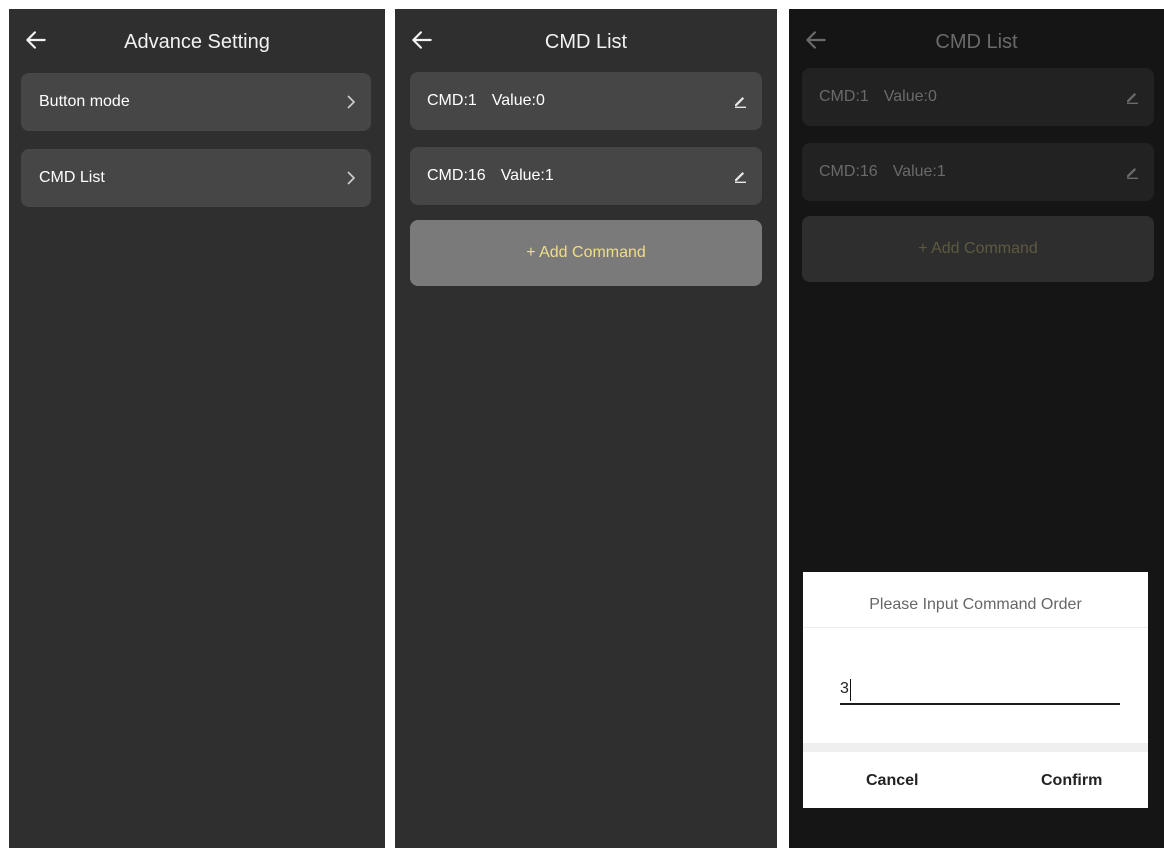 The height and width of the screenshot is (848, 1164). What do you see at coordinates (1071, 781) in the screenshot?
I see `confirm-button: Confirm` at bounding box center [1071, 781].